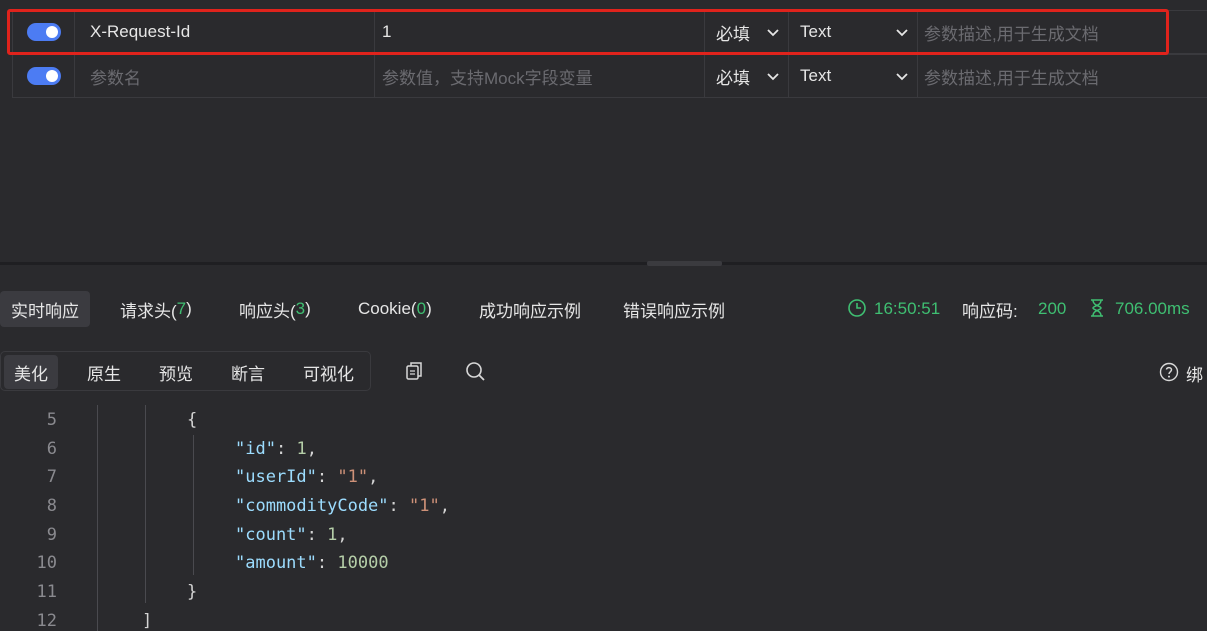 The height and width of the screenshot is (631, 1207). I want to click on view-mode-bar: 美化 原生 预览 断言 可视化, so click(185, 371).